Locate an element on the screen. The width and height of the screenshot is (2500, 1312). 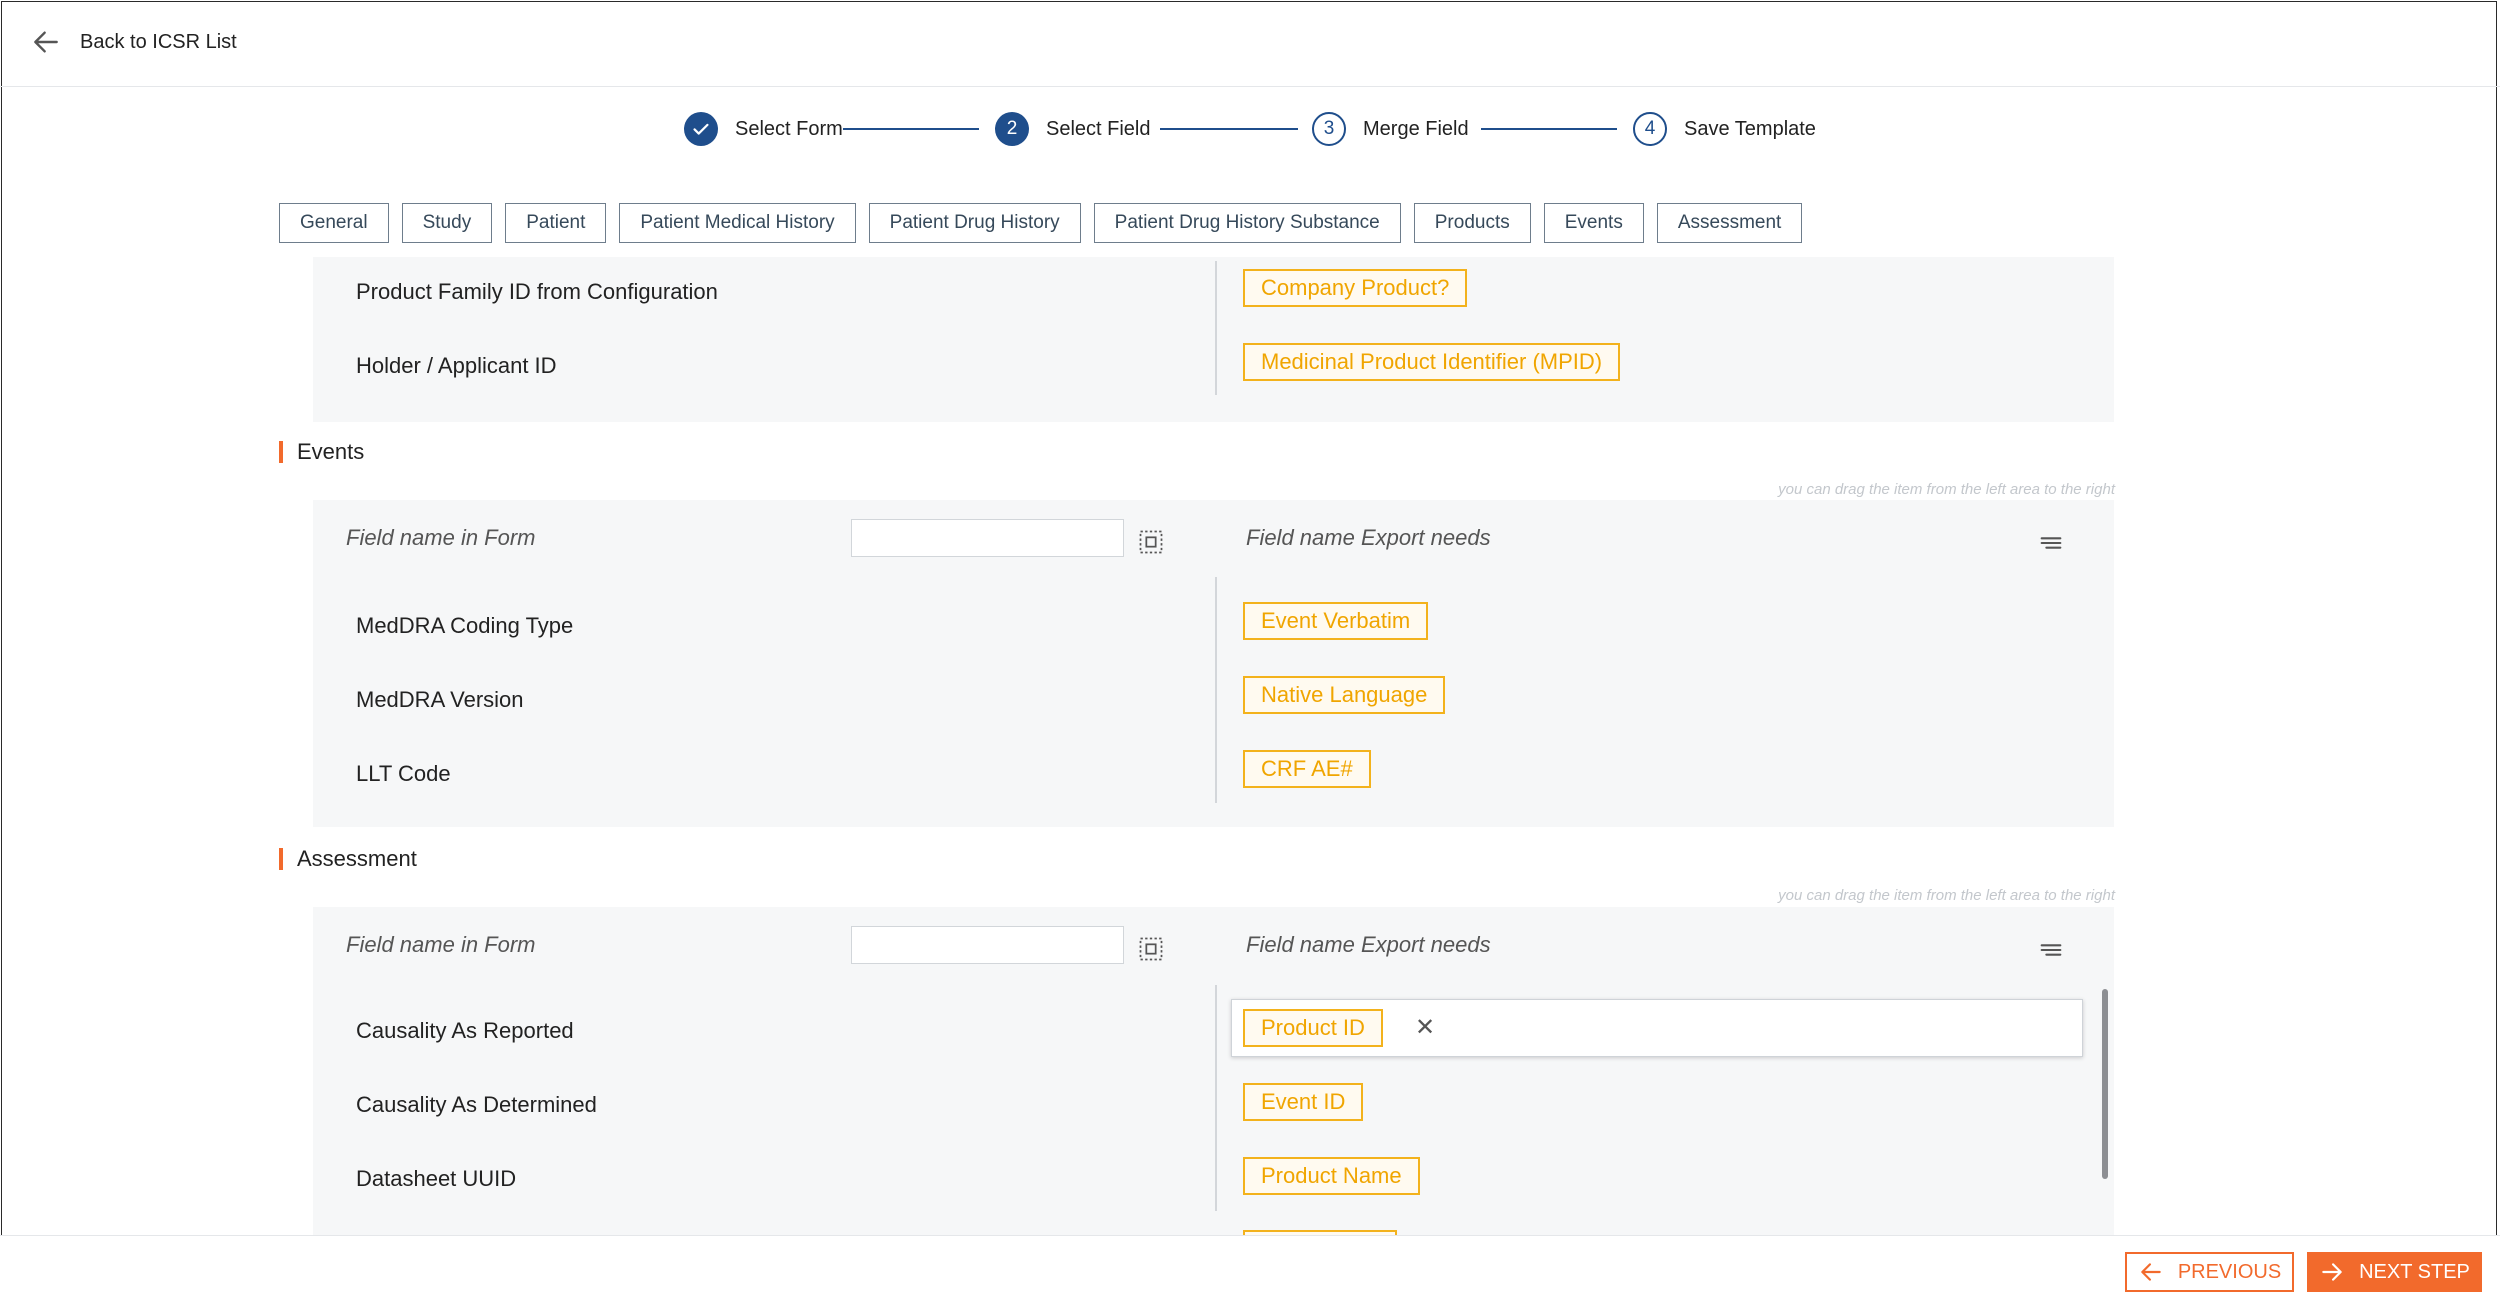
form-field-label: Causality As Reported is located at coordinates (465, 1031).